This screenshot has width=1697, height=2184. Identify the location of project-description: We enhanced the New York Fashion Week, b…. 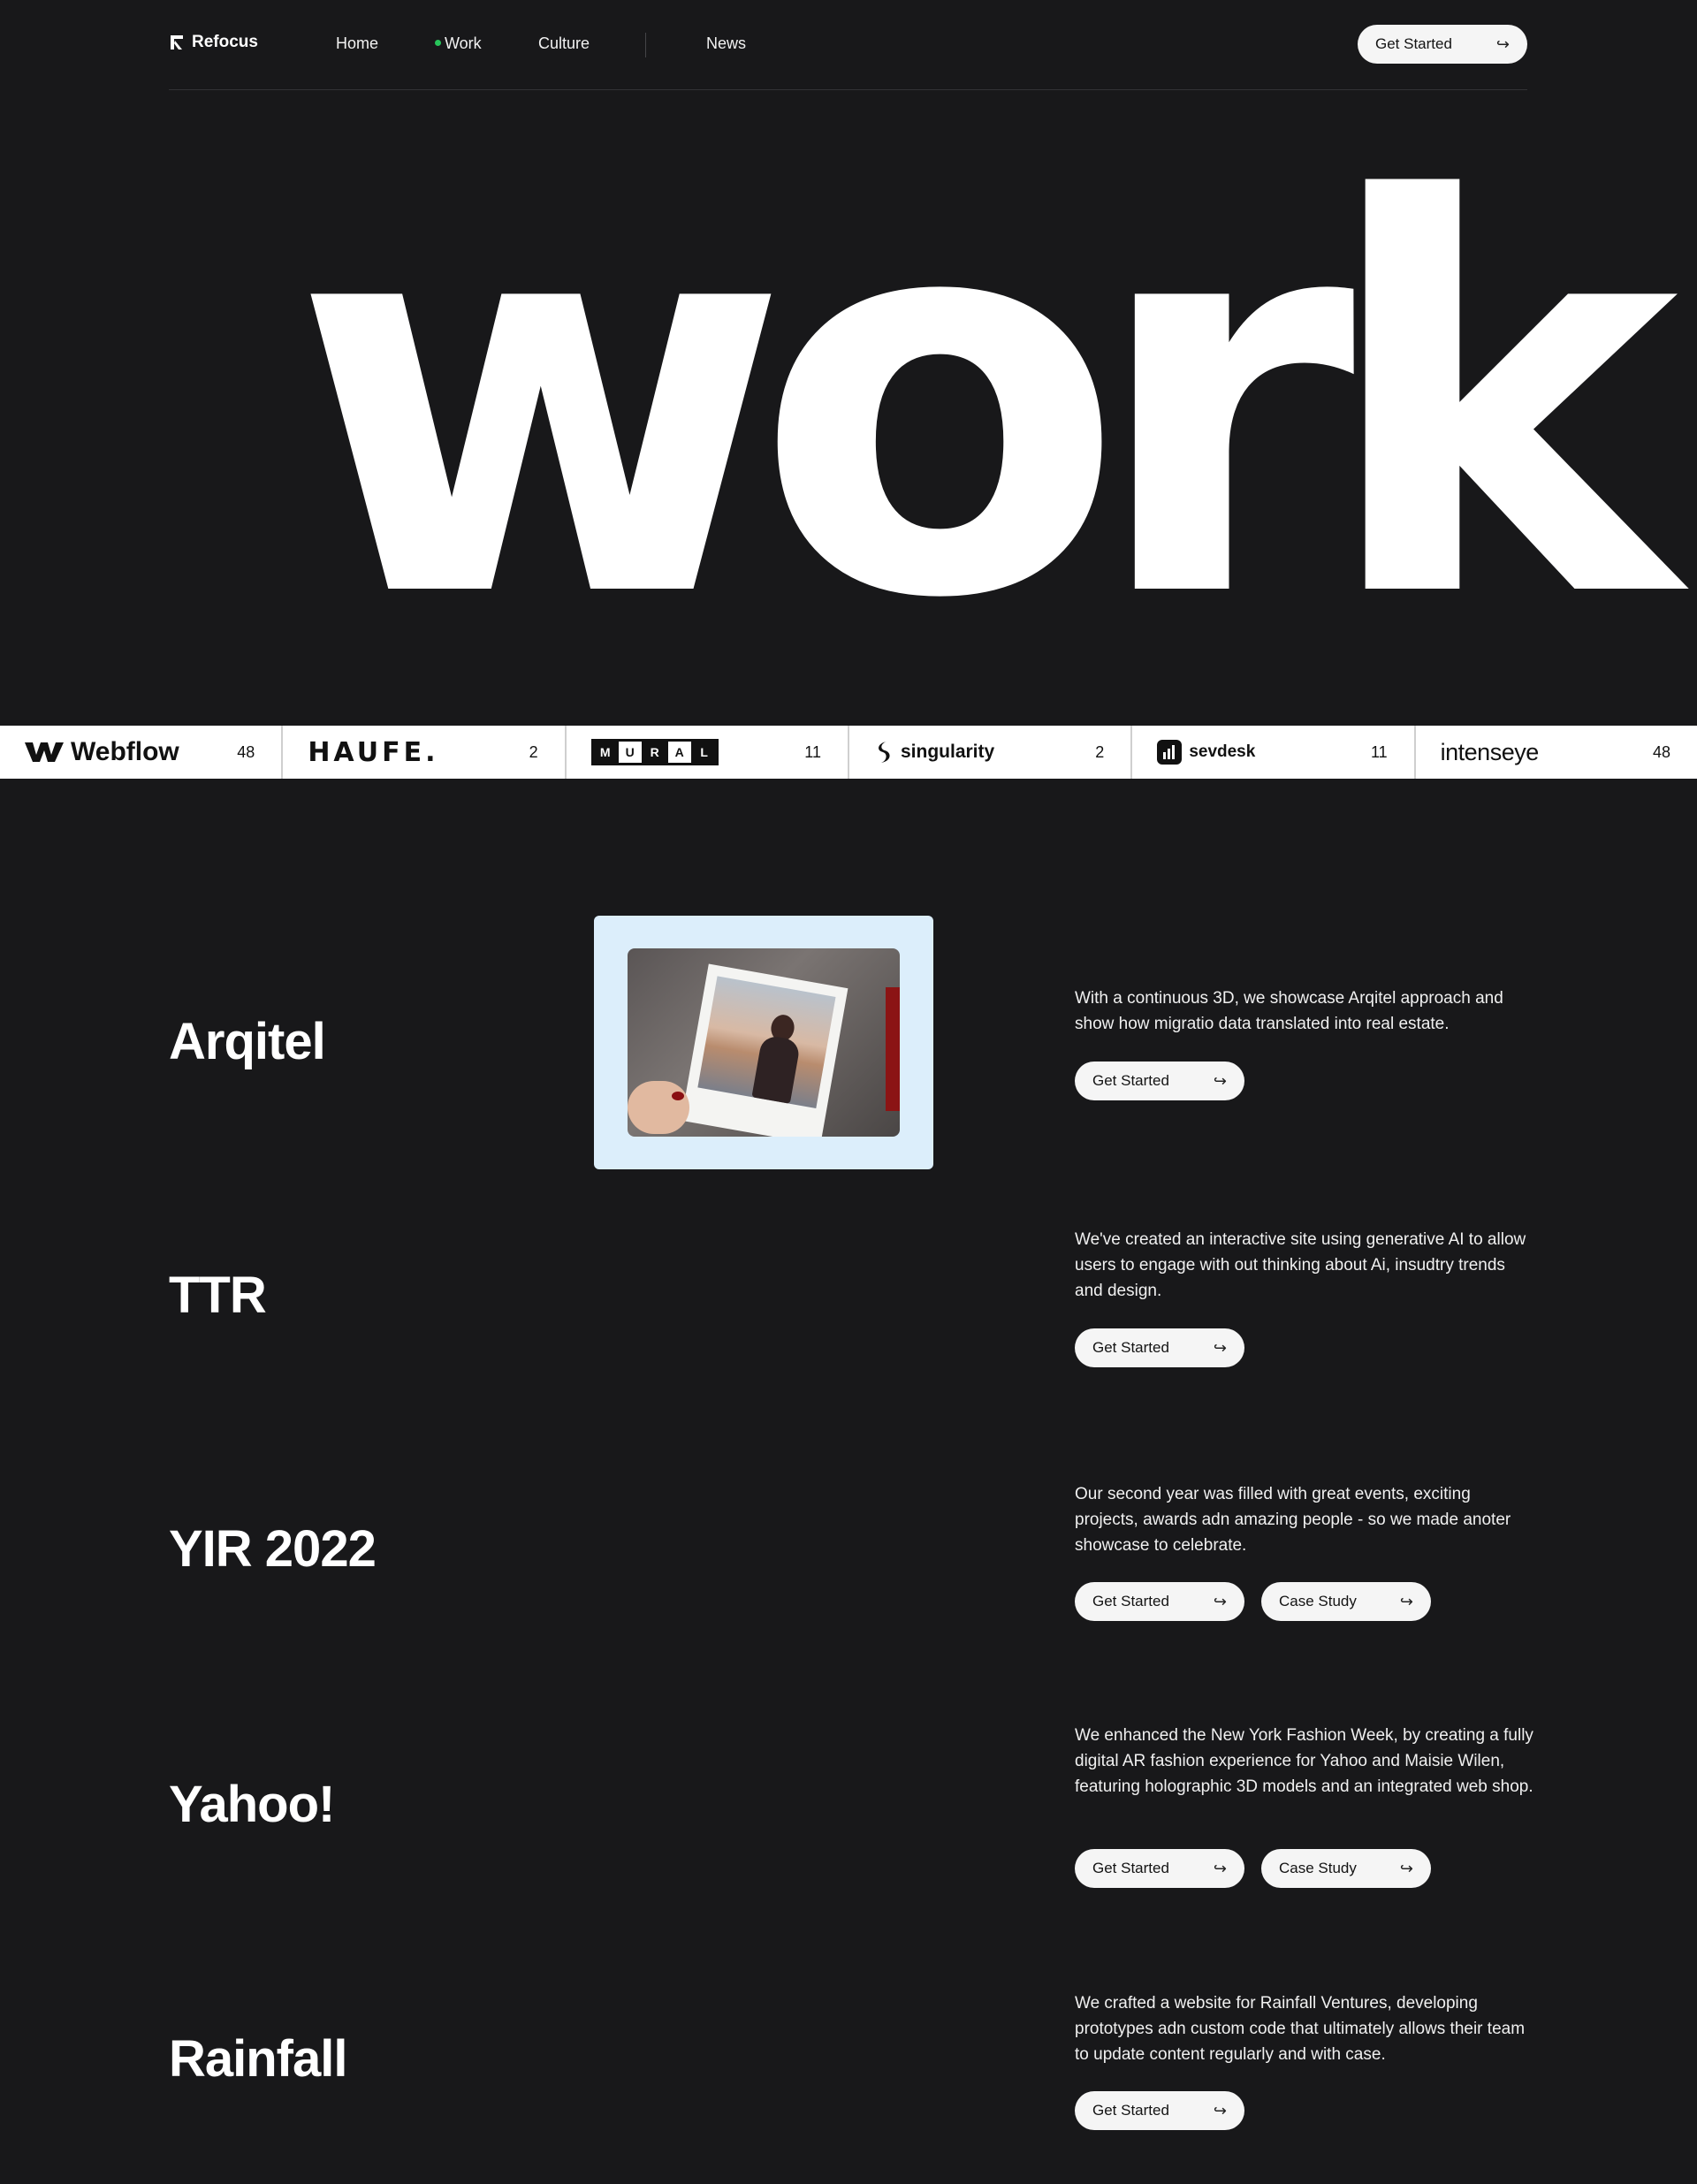
(1304, 1761).